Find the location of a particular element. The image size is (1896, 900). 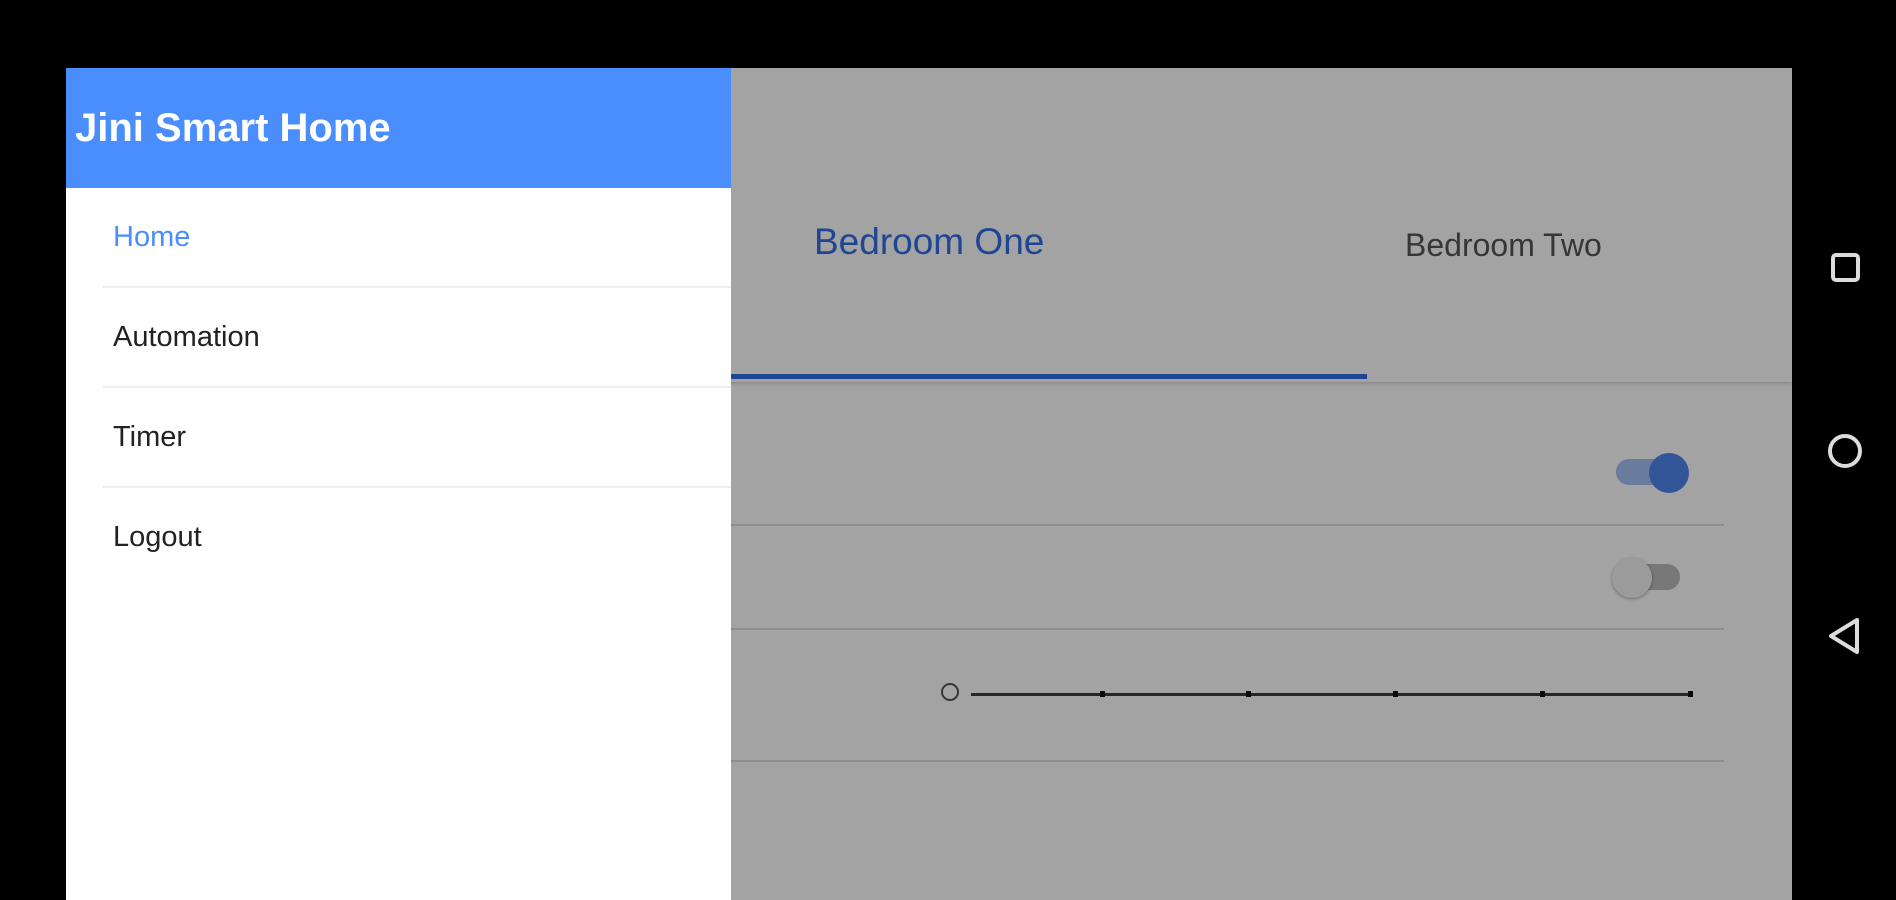

drawer-item-label: Automation is located at coordinates (186, 337).